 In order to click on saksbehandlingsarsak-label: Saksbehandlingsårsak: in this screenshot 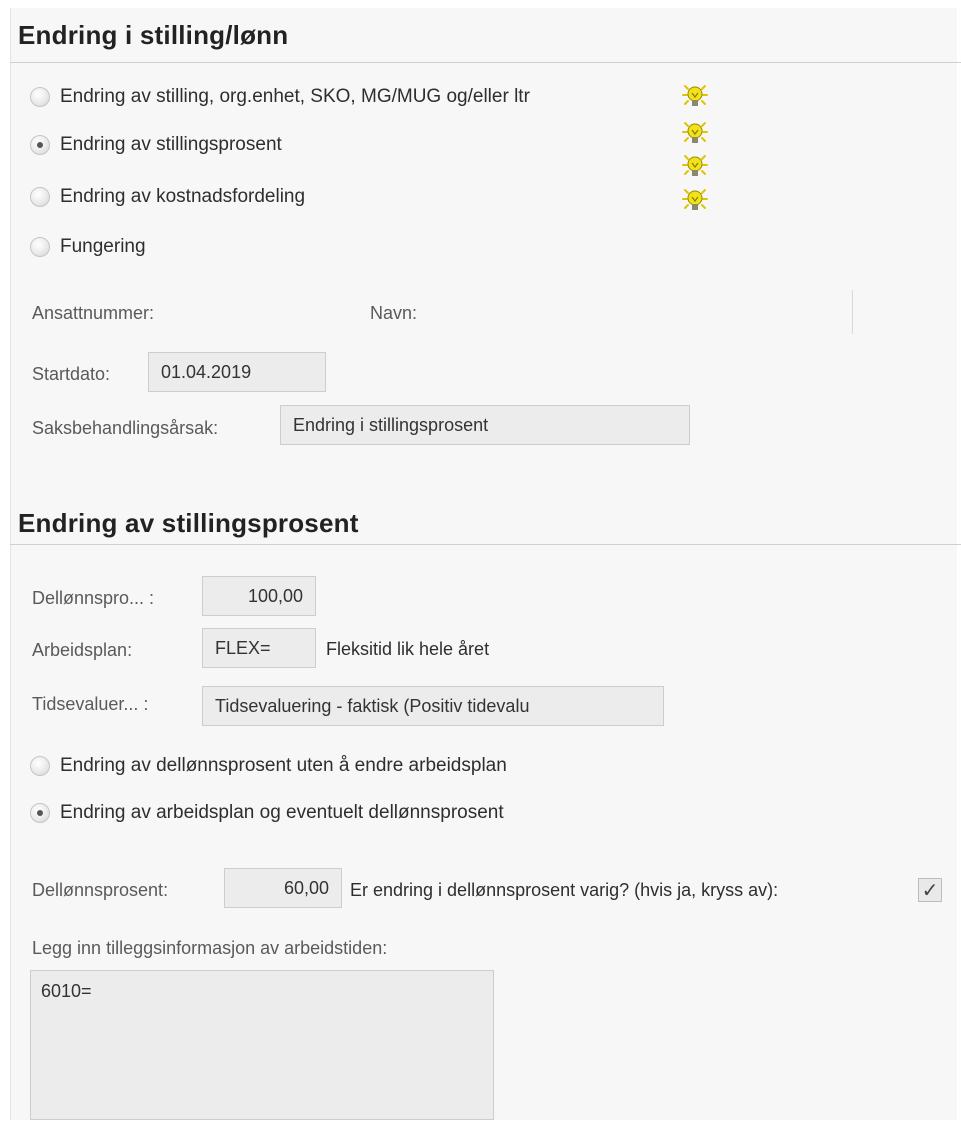, I will do `click(125, 428)`.